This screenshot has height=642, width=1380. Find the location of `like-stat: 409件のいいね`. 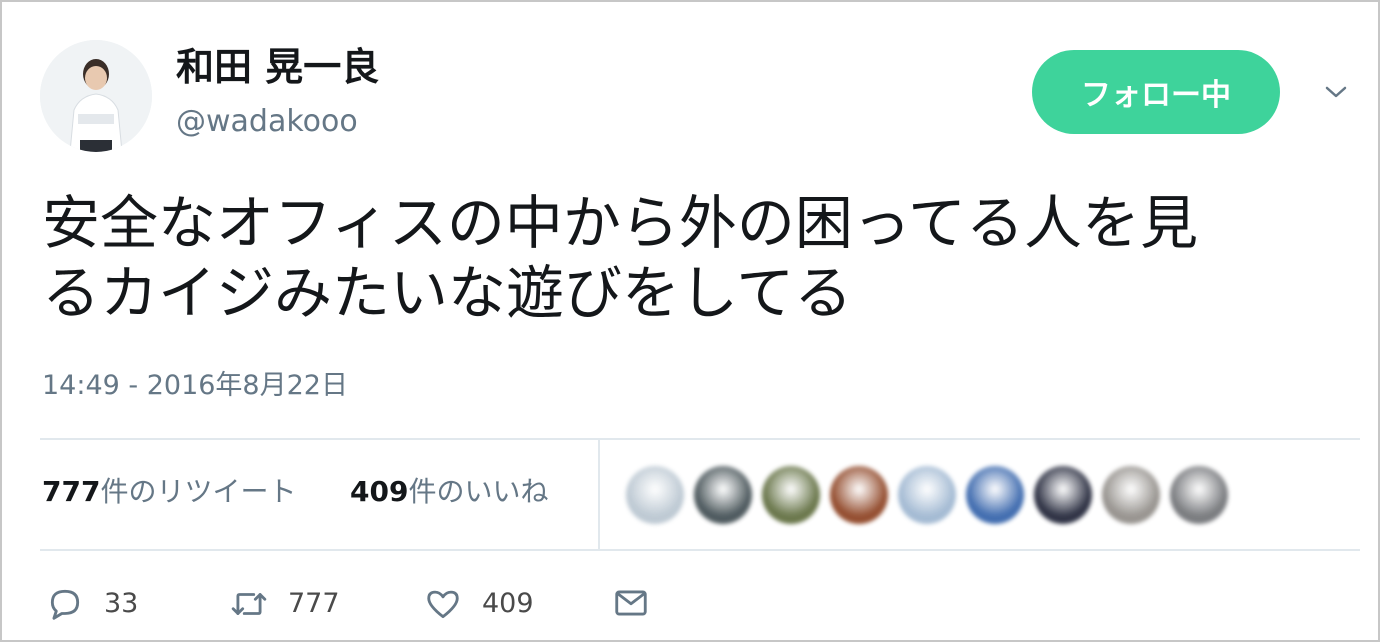

like-stat: 409件のいいね is located at coordinates (449, 492).